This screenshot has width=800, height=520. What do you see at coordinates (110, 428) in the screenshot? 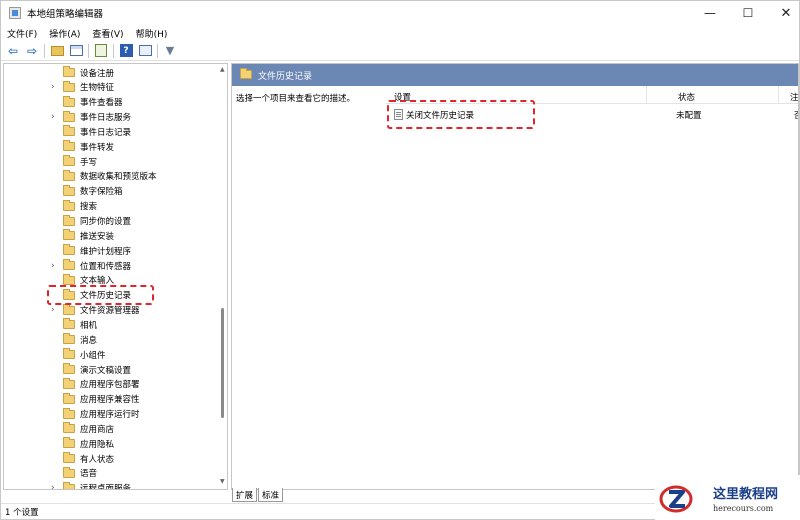
I see `tree-item: 应用商店` at bounding box center [110, 428].